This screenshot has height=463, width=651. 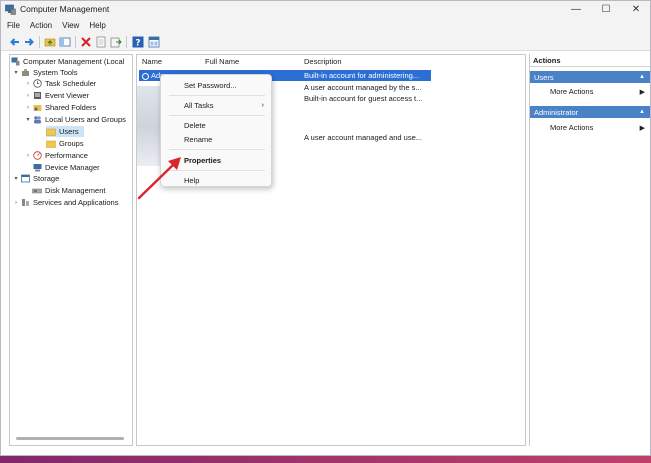 I want to click on performance-icon, so click(x=37, y=155).